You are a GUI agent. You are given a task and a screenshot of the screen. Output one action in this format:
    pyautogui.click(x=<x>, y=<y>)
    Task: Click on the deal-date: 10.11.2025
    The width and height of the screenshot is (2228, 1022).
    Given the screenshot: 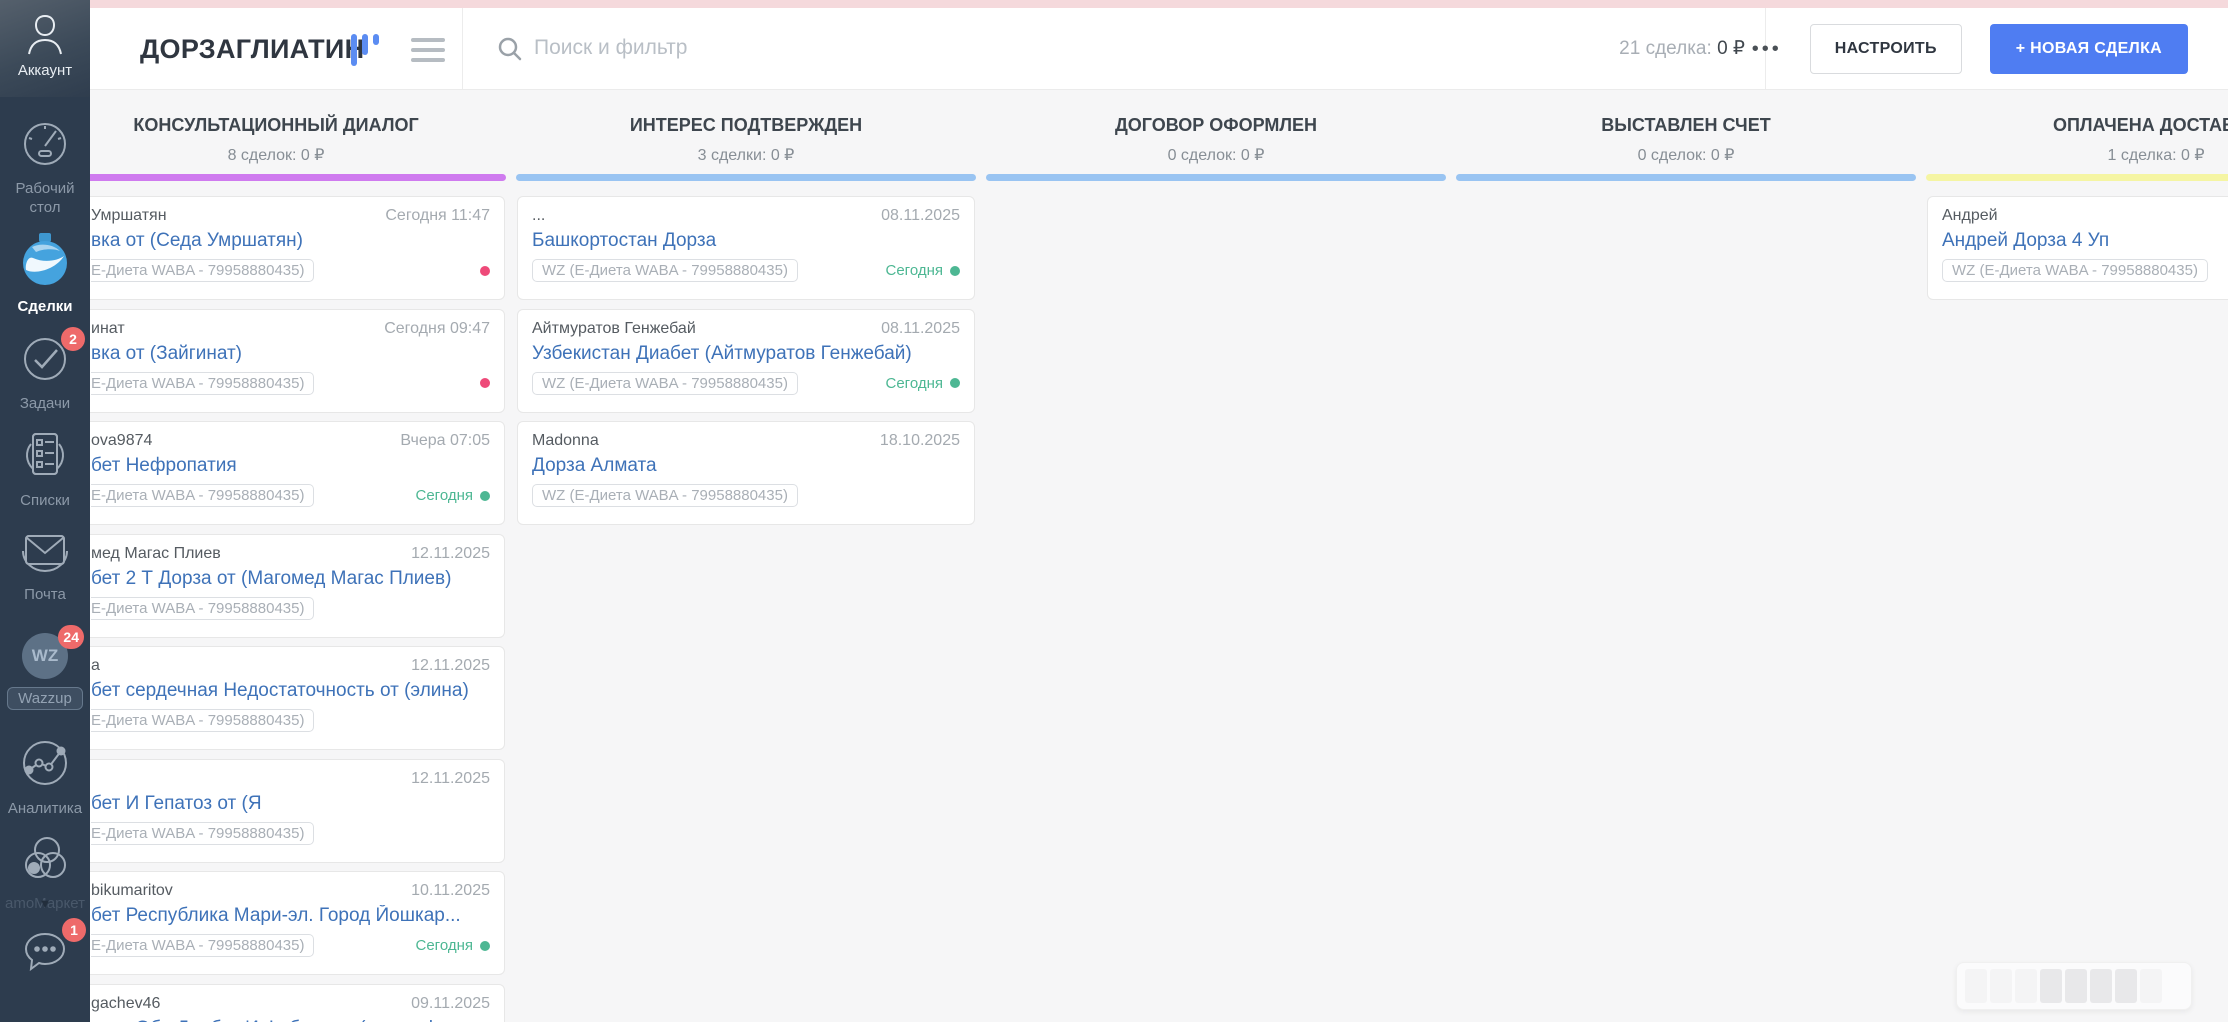 What is the action you would take?
    pyautogui.click(x=450, y=890)
    